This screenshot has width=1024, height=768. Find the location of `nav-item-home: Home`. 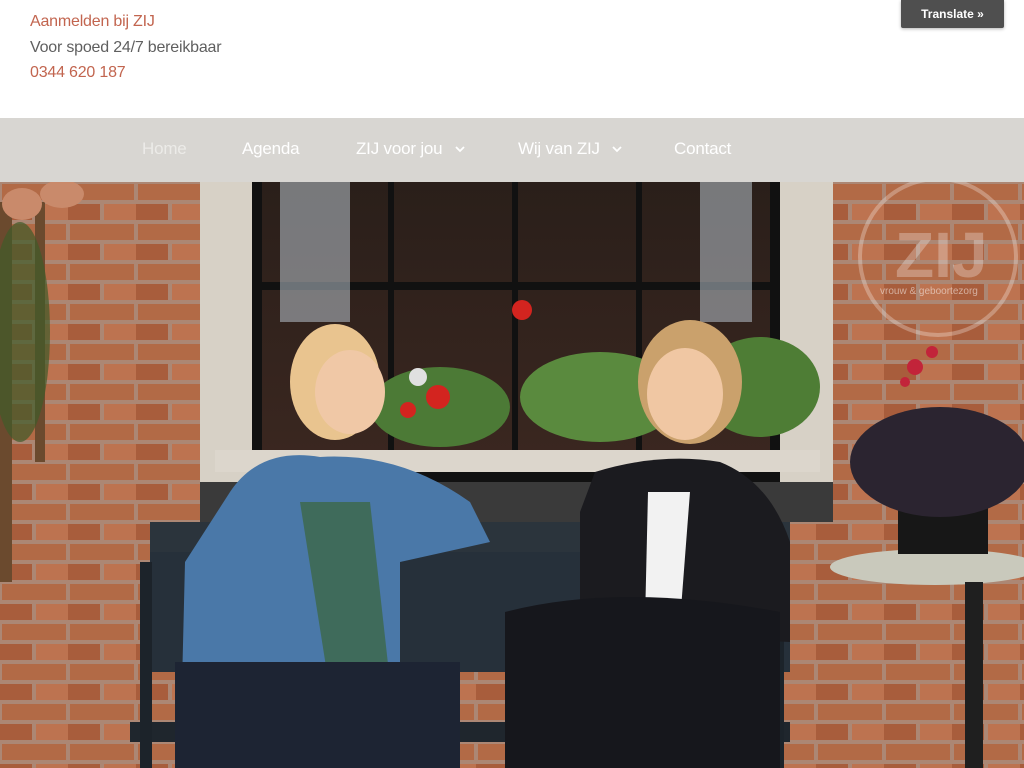

nav-item-home: Home is located at coordinates (164, 150).